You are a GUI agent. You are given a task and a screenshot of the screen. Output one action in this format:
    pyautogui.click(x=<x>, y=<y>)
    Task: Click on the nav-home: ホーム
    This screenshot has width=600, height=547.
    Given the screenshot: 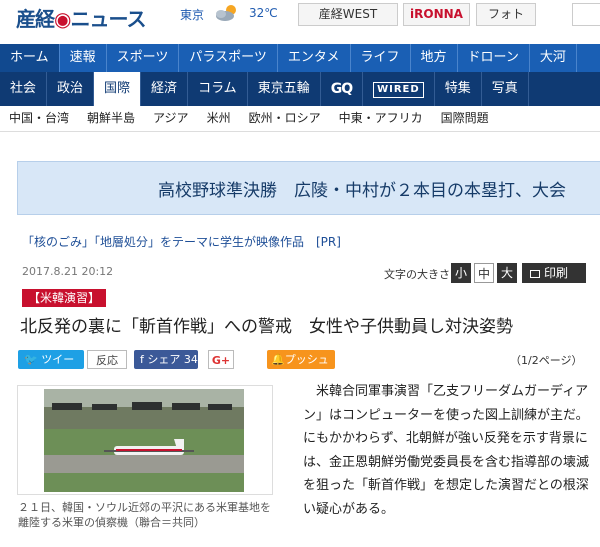 What is the action you would take?
    pyautogui.click(x=30, y=58)
    